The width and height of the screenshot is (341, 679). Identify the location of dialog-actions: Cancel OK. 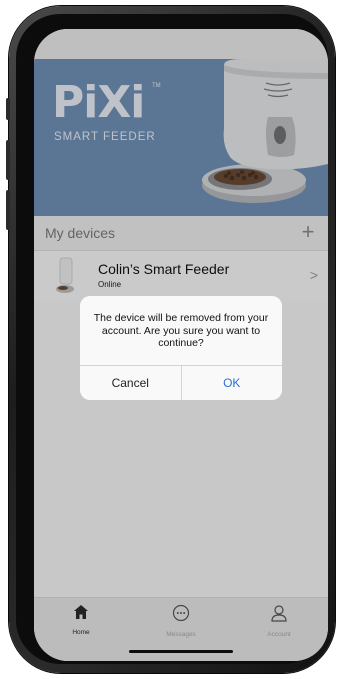
(181, 382).